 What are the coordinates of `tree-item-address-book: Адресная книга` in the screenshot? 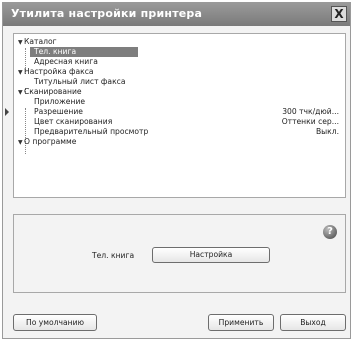 It's located at (66, 62).